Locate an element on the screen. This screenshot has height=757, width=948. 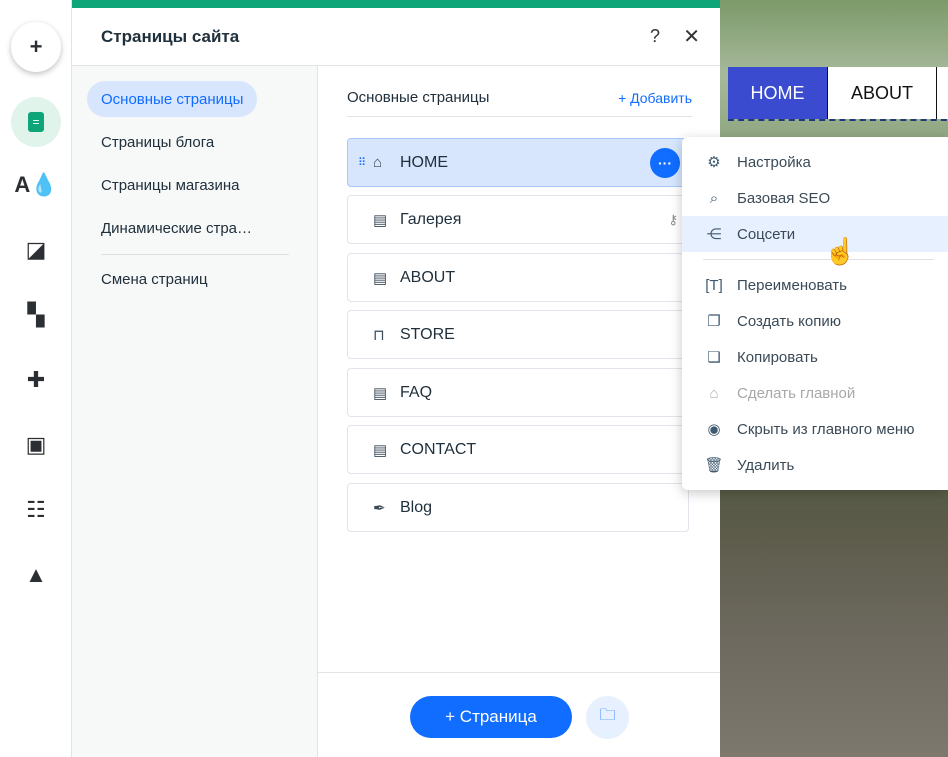
portfolio-icon: ▲ is located at coordinates (36, 575).